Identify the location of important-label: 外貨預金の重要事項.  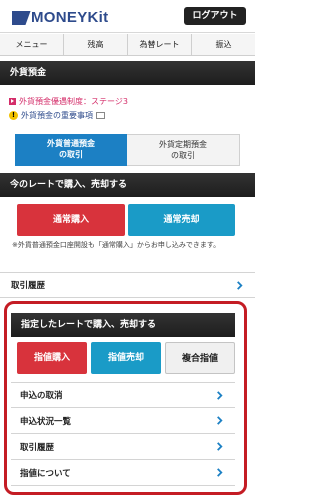
(57, 115).